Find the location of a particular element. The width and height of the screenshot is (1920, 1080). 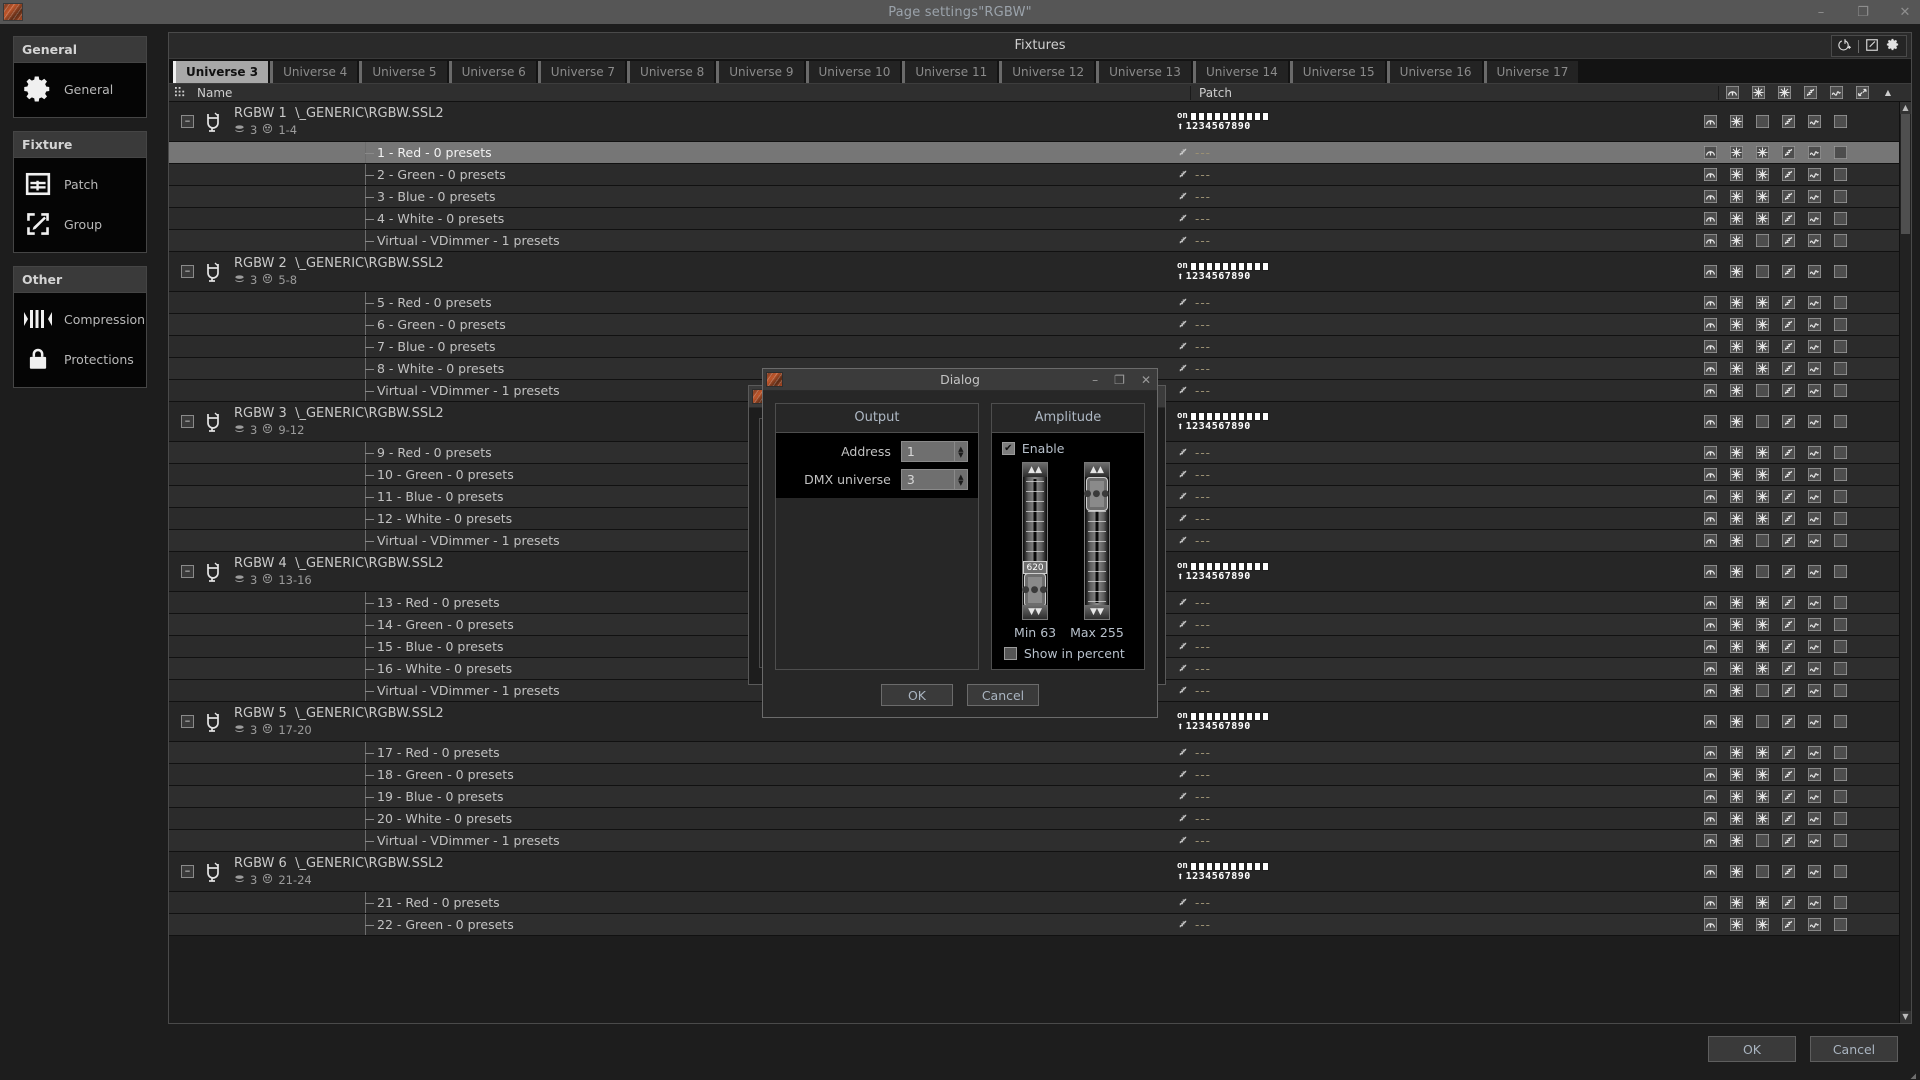

dialog-ok-button: OK is located at coordinates (917, 695).